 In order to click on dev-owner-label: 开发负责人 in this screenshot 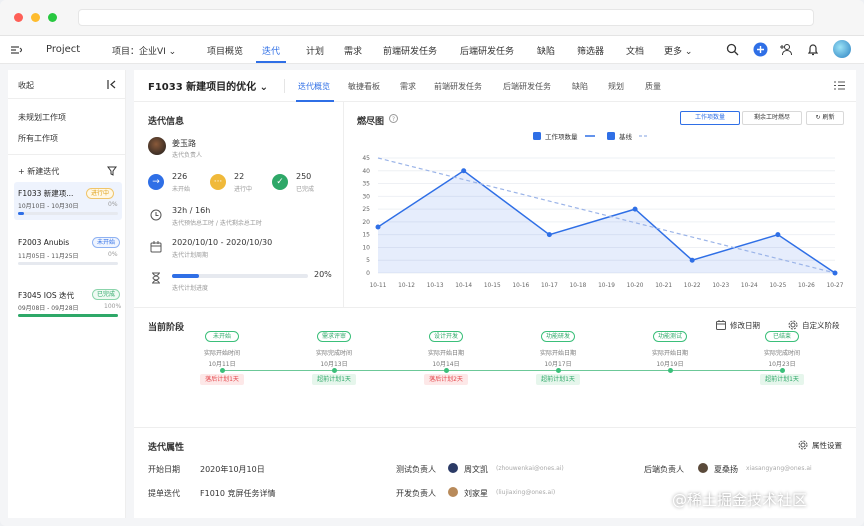, I will do `click(416, 493)`.